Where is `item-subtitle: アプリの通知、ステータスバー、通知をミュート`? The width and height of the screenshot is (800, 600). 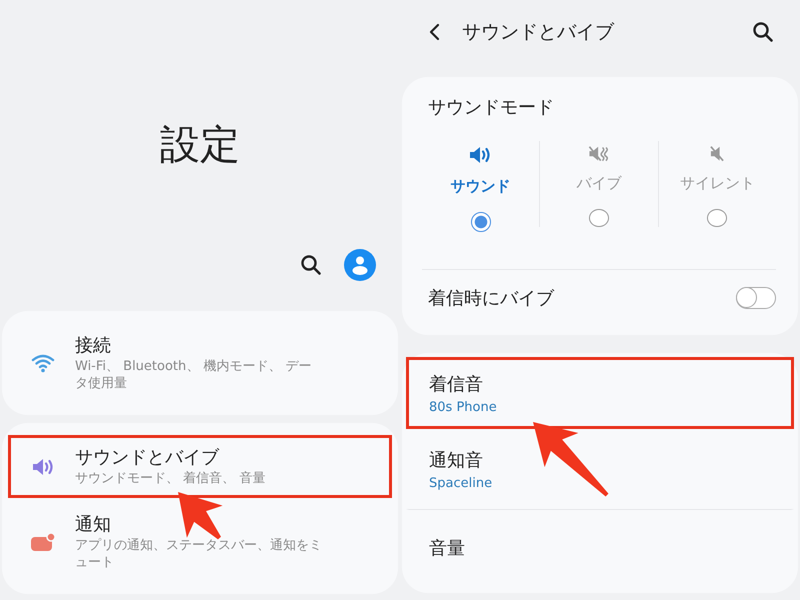
item-subtitle: アプリの通知、ステータスバー、通知をミュート is located at coordinates (199, 554).